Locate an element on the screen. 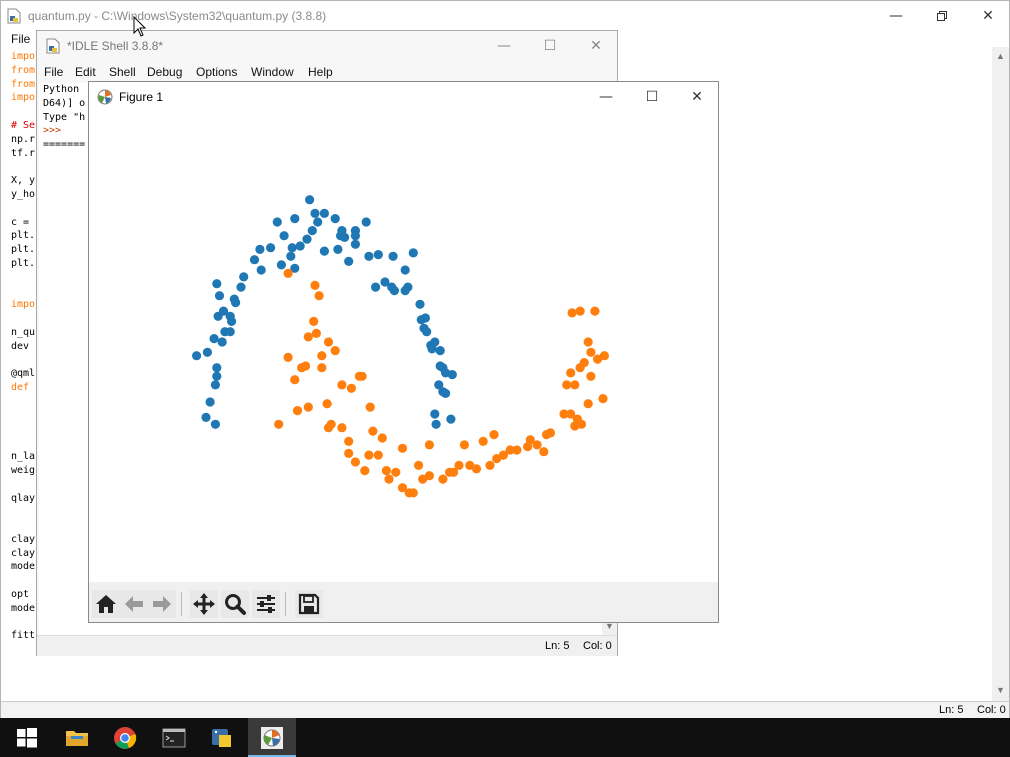 This screenshot has height=757, width=1010. shell-status-ln: Ln: 5 is located at coordinates (557, 646).